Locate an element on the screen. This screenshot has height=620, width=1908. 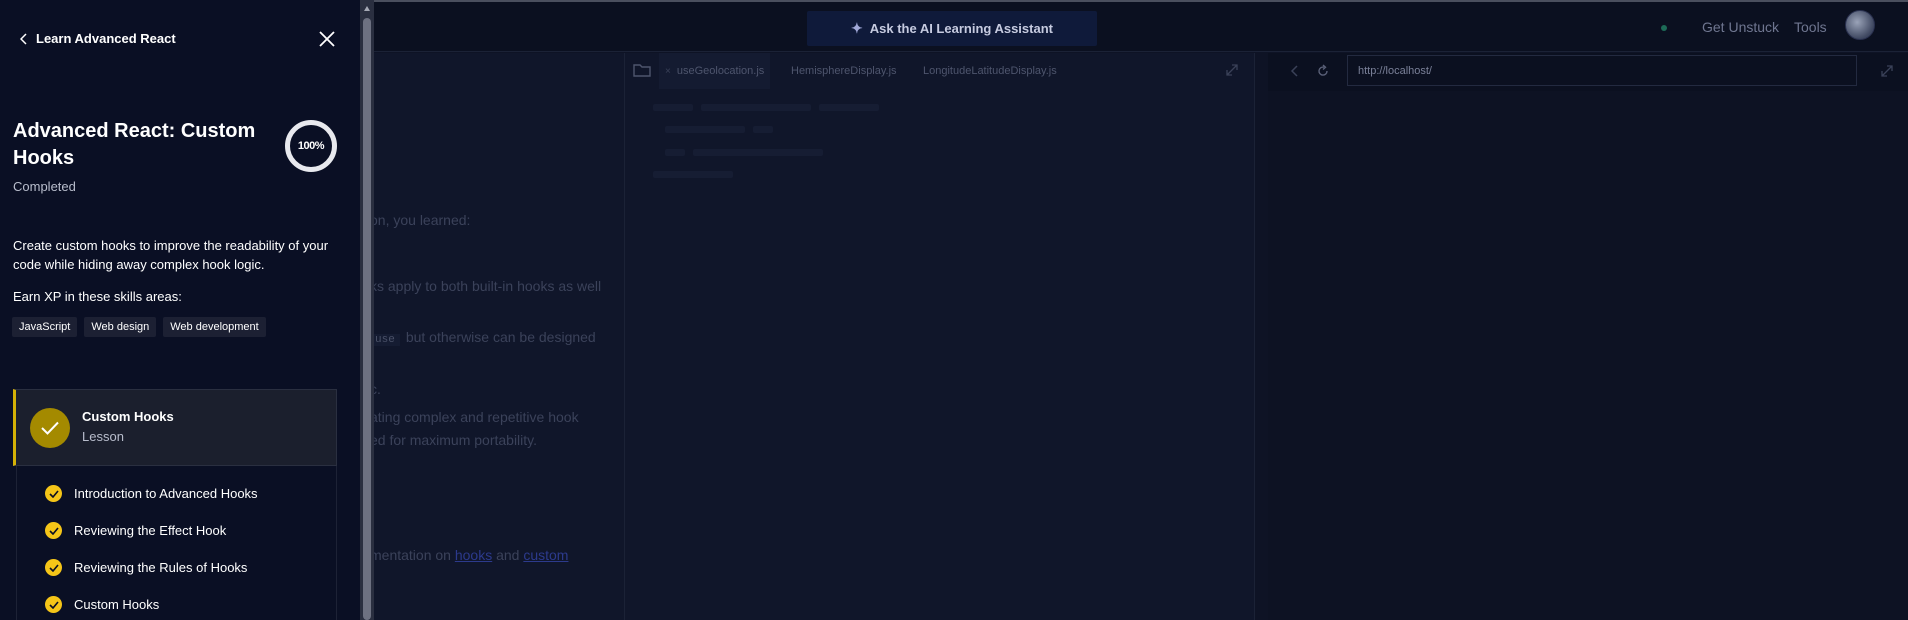
course-status: Completed is located at coordinates (44, 186).